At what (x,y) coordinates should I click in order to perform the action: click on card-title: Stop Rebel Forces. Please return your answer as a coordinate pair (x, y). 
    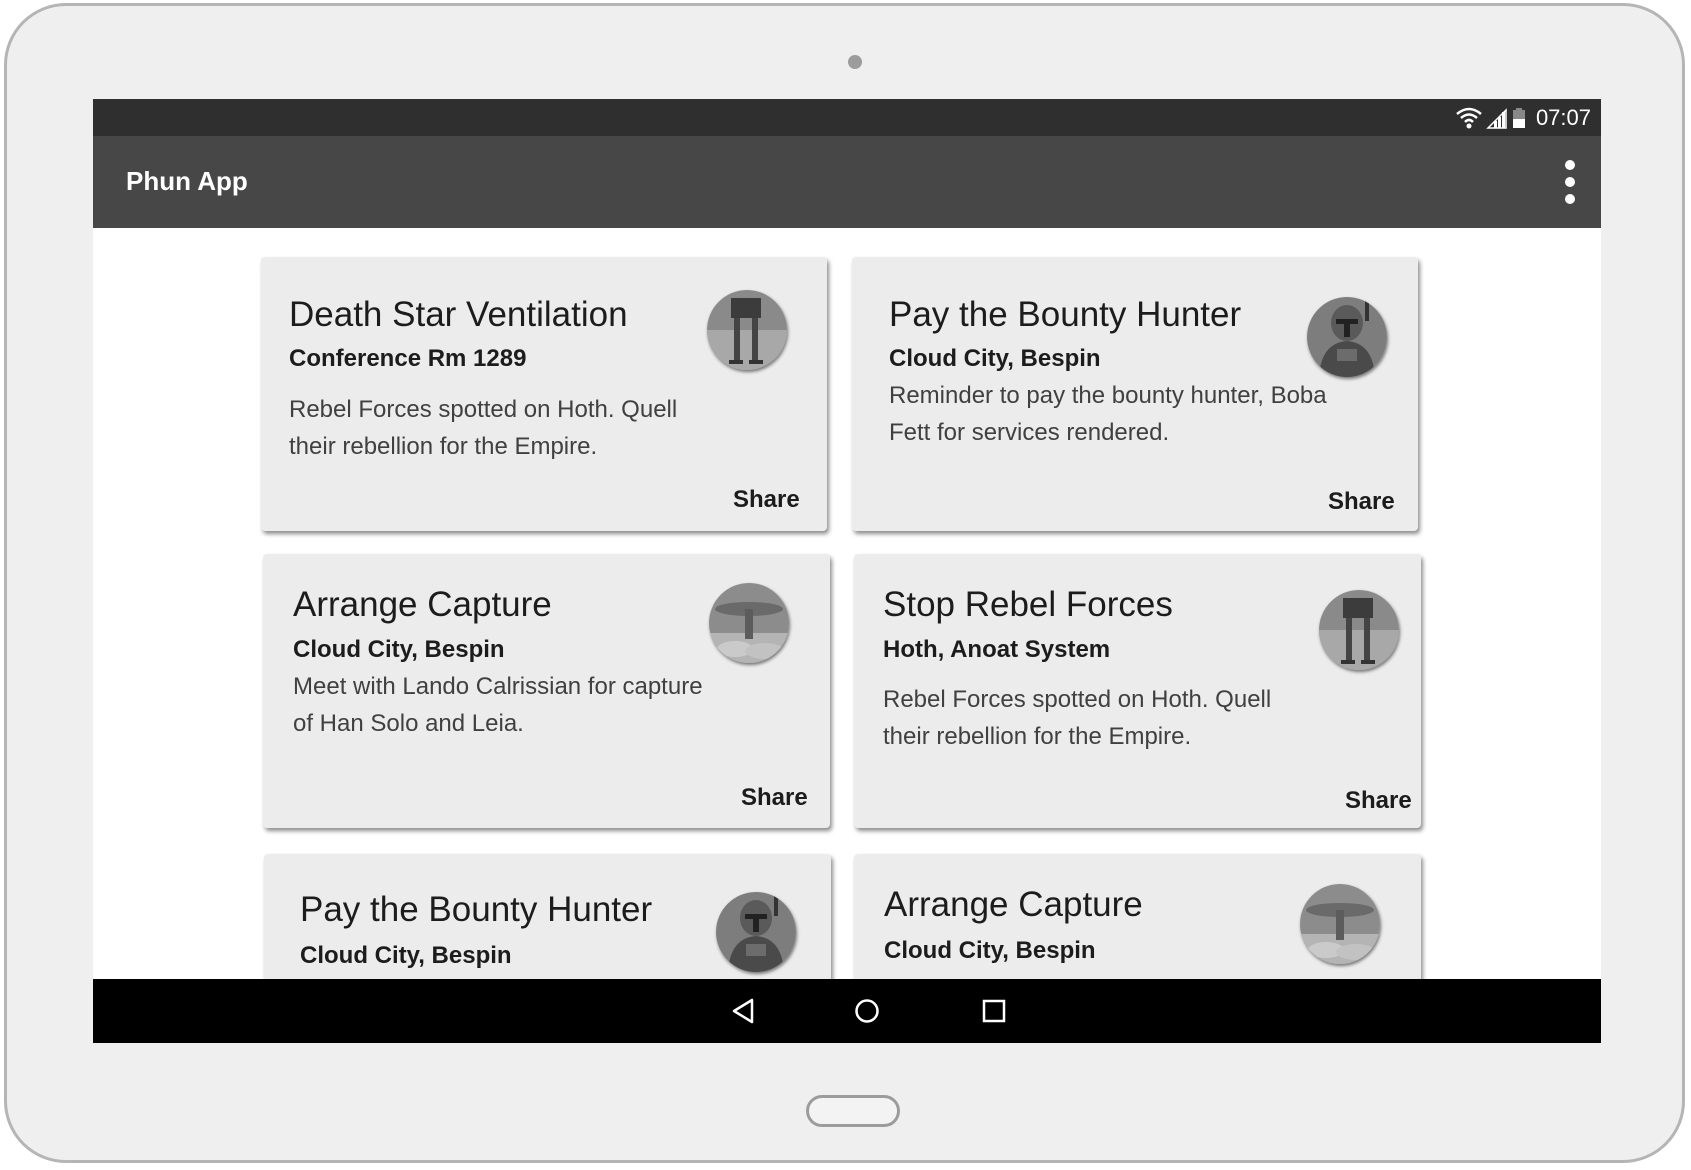
    Looking at the image, I should click on (1028, 604).